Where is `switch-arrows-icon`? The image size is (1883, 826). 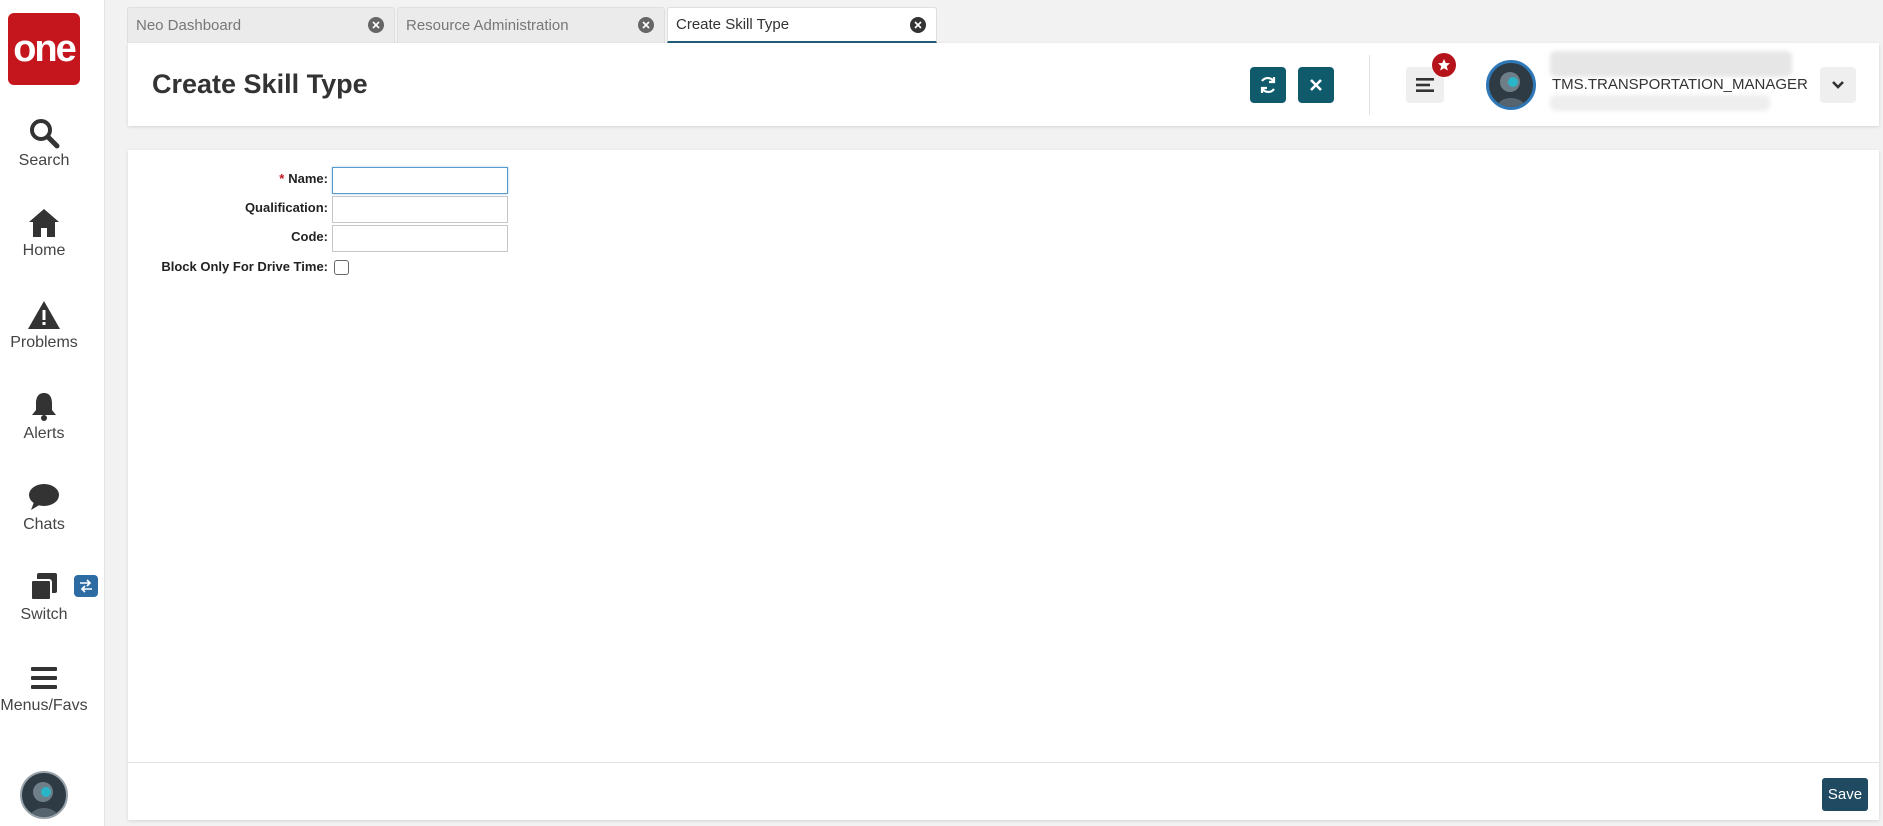
switch-arrows-icon is located at coordinates (86, 586).